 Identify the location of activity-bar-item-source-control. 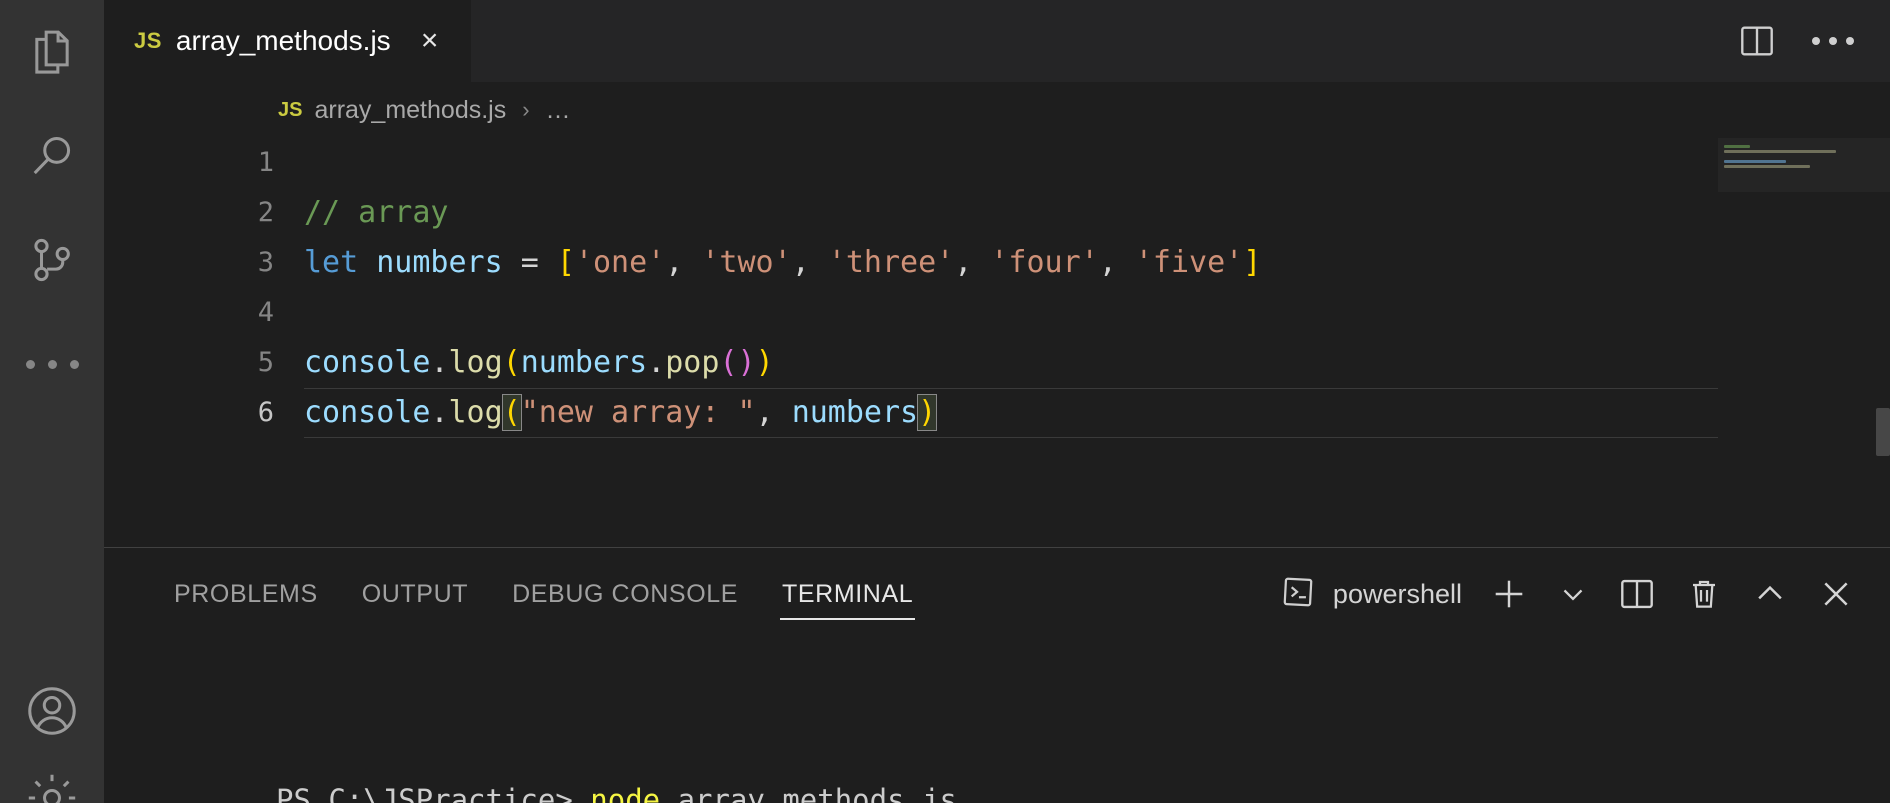
(52, 260).